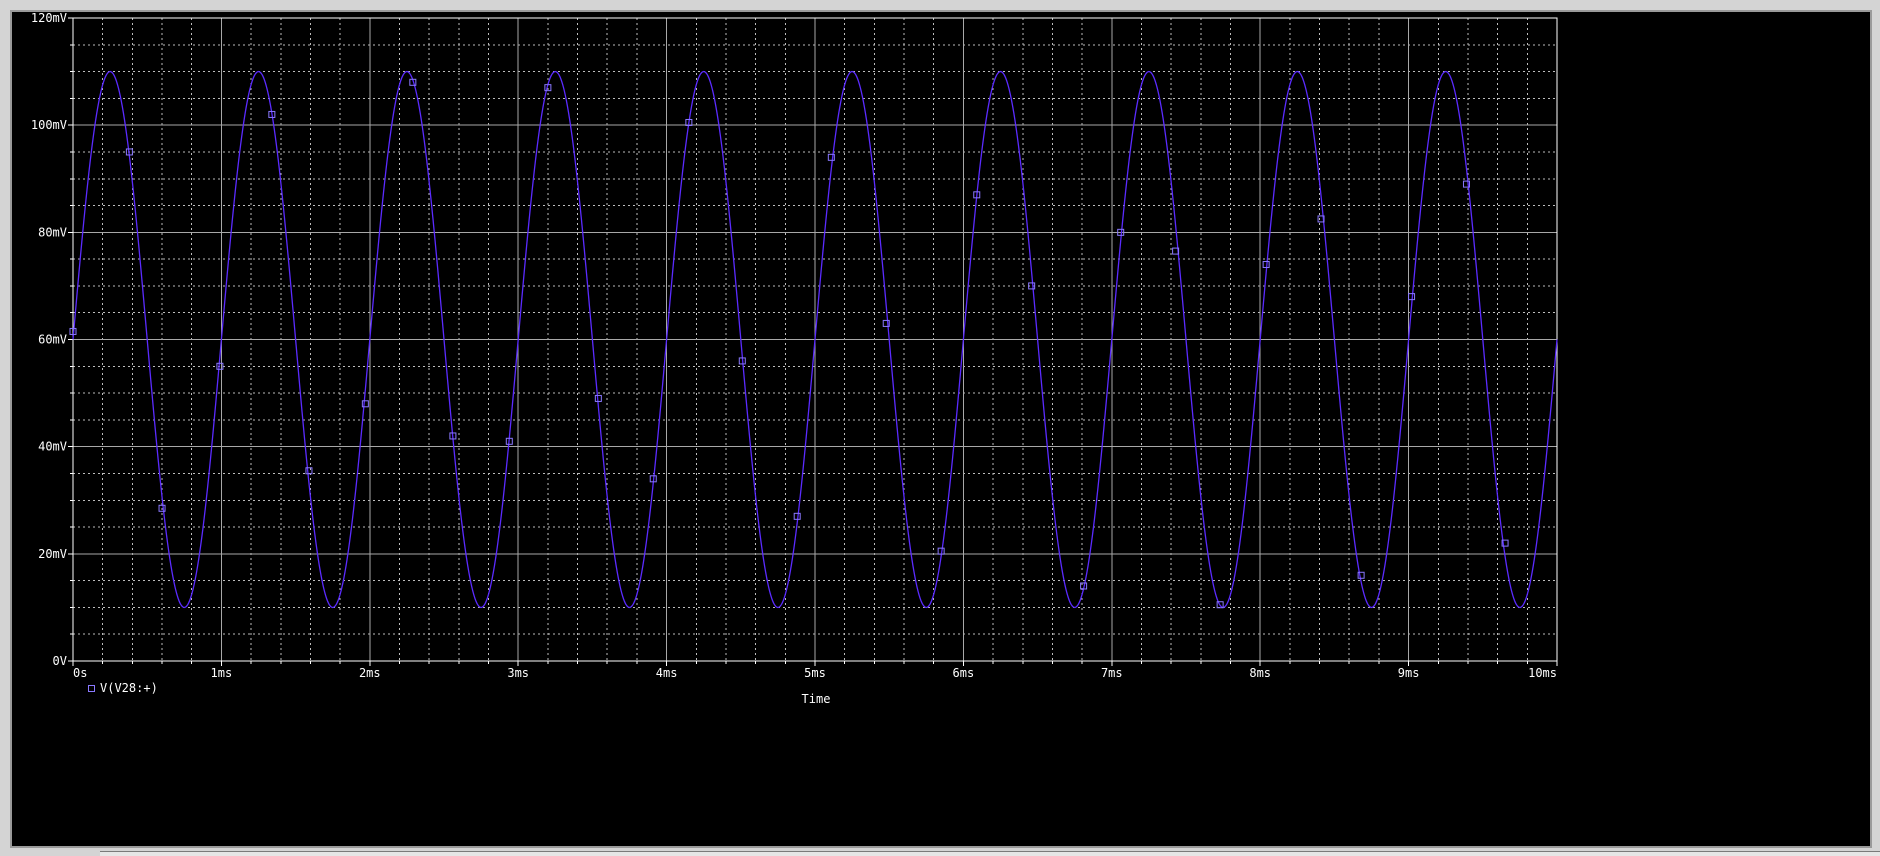 The image size is (1880, 856). I want to click on x-tick-label: 3ms, so click(518, 673).